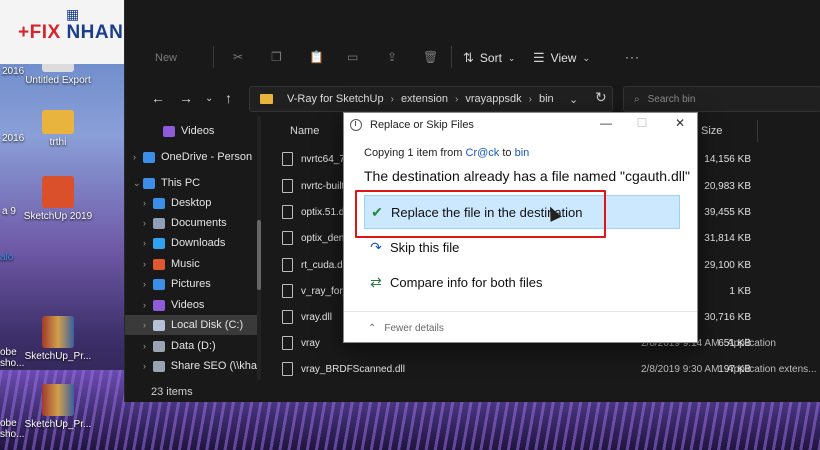 This screenshot has width=820, height=450. Describe the element at coordinates (158, 98) in the screenshot. I see `back-arrow-icon: ←` at that location.